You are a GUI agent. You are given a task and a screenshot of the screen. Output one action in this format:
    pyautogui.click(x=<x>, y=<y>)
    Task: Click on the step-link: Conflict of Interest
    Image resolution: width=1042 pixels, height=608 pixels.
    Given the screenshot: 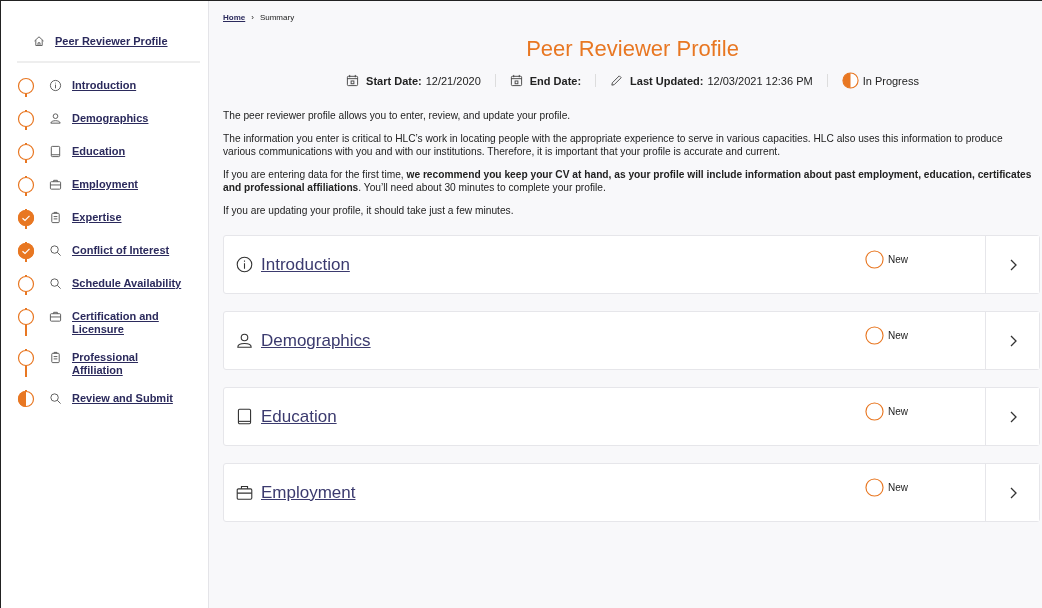 What is the action you would take?
    pyautogui.click(x=121, y=249)
    